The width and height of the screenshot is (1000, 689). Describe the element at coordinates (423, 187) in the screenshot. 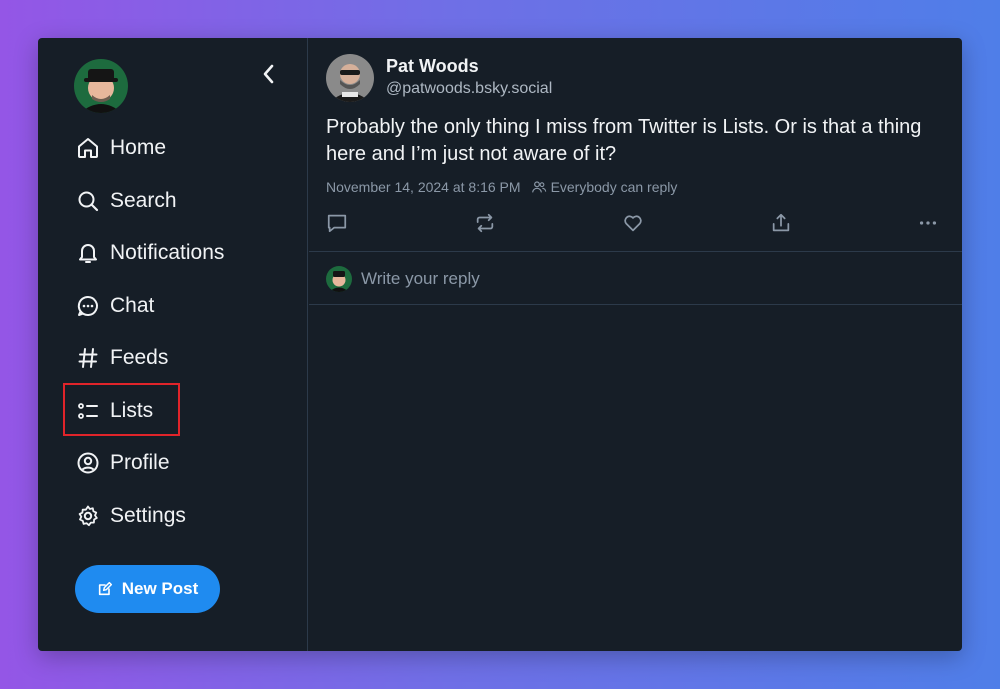

I see `post-timestamp: November 14, 2024 at 8:16 PM` at that location.